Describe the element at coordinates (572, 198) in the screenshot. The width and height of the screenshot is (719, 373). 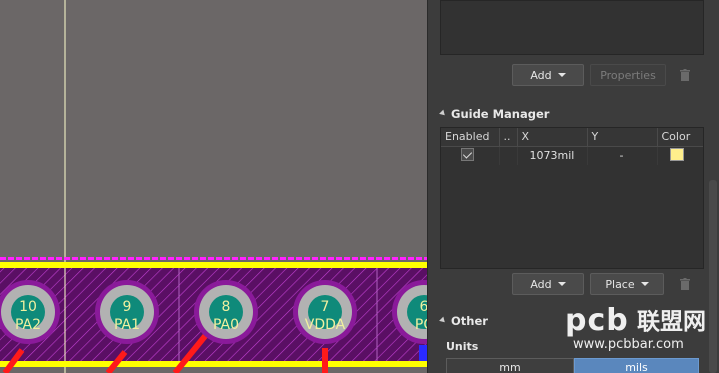
I see `guide-table: Enabled .. X Y Color 1073mil -` at that location.